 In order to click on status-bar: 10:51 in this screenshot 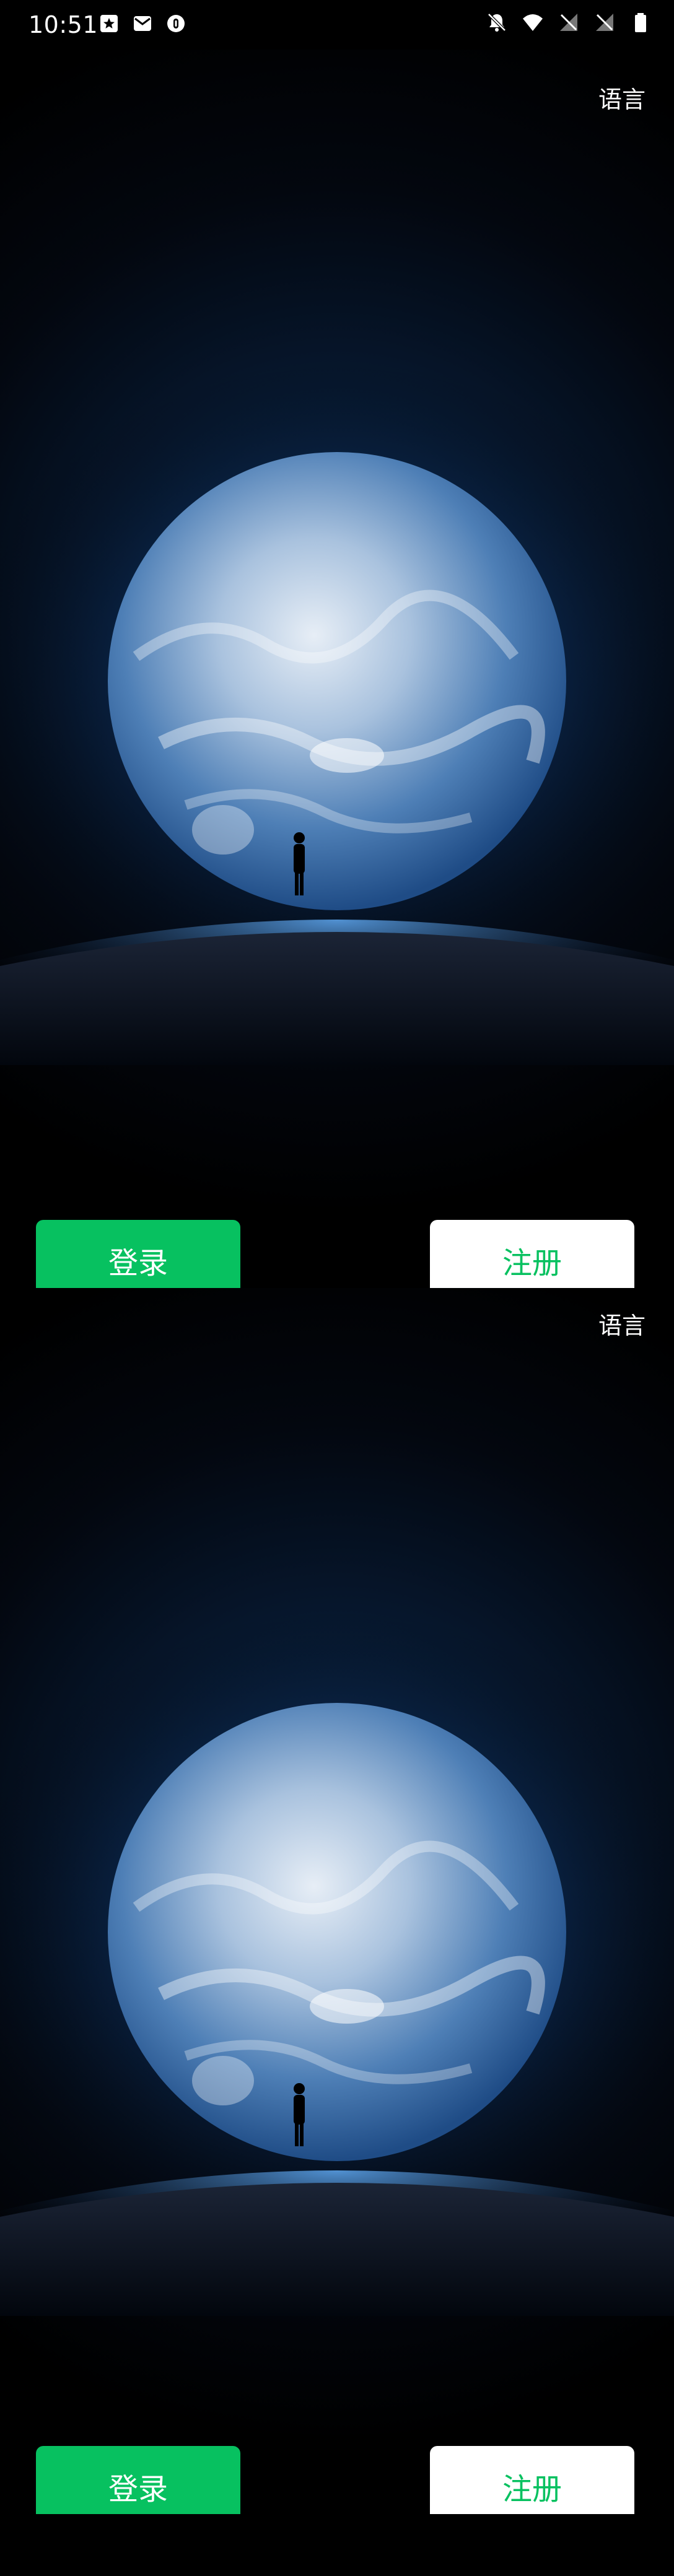, I will do `click(337, 25)`.